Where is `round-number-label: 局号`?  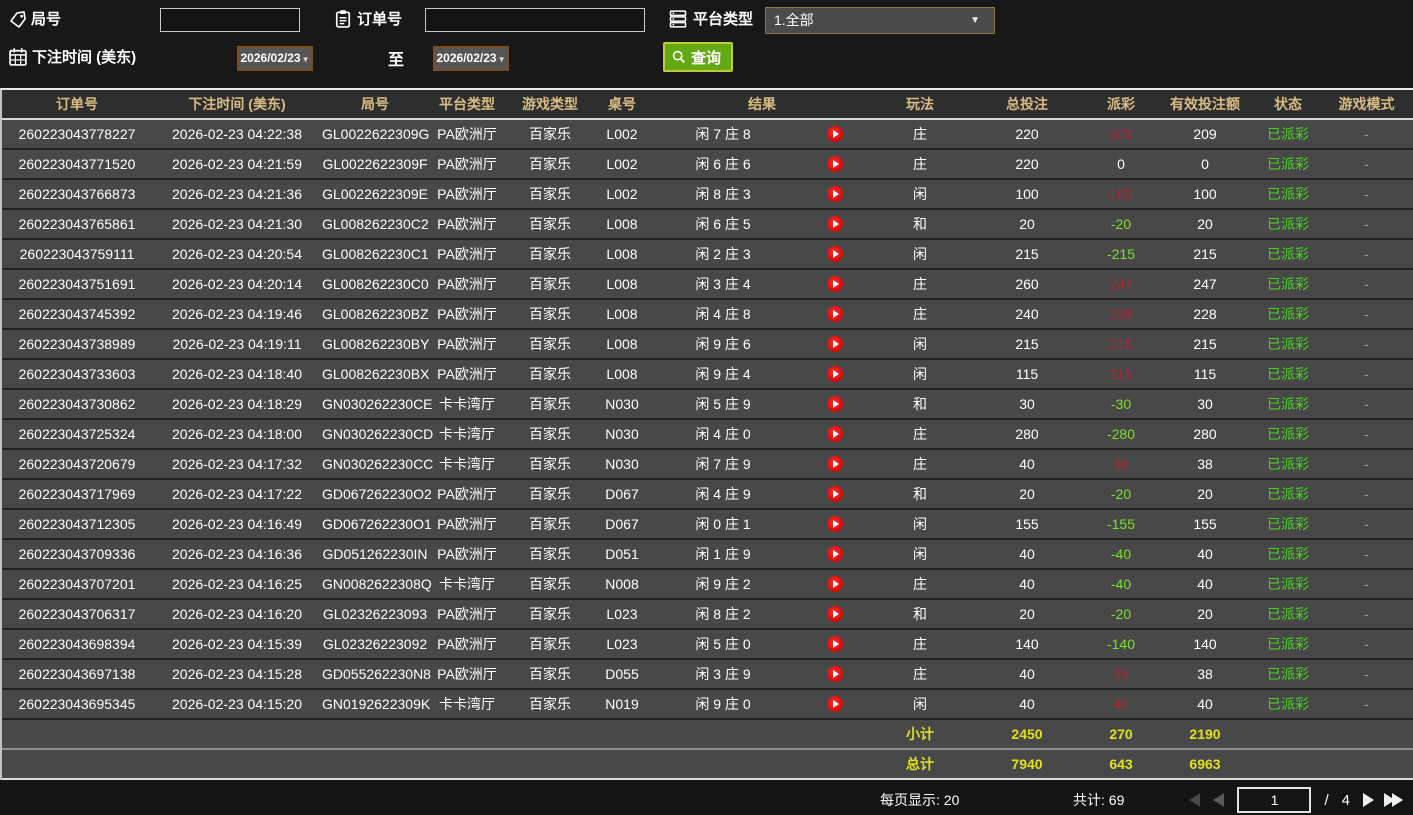 round-number-label: 局号 is located at coordinates (46, 19).